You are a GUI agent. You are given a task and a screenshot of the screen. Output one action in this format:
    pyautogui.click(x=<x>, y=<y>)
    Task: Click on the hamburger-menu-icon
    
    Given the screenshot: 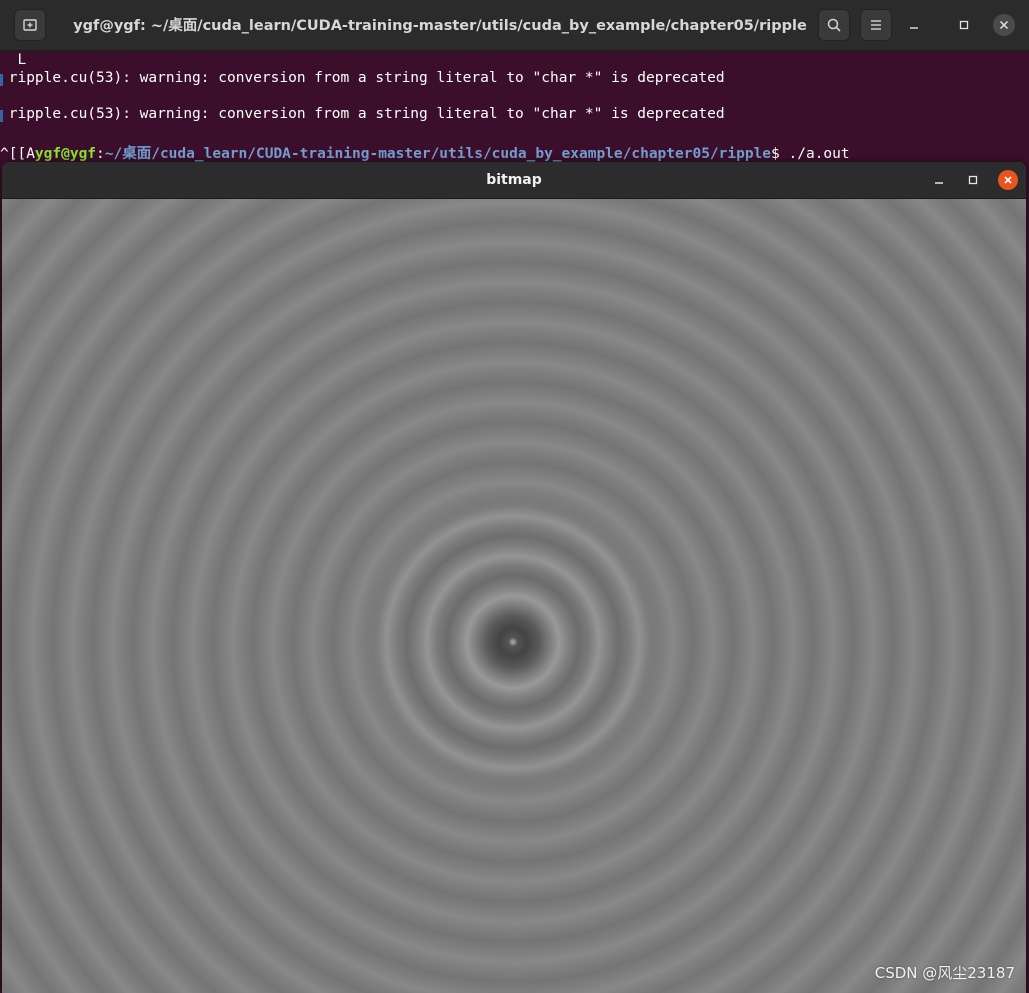 What is the action you would take?
    pyautogui.click(x=876, y=25)
    